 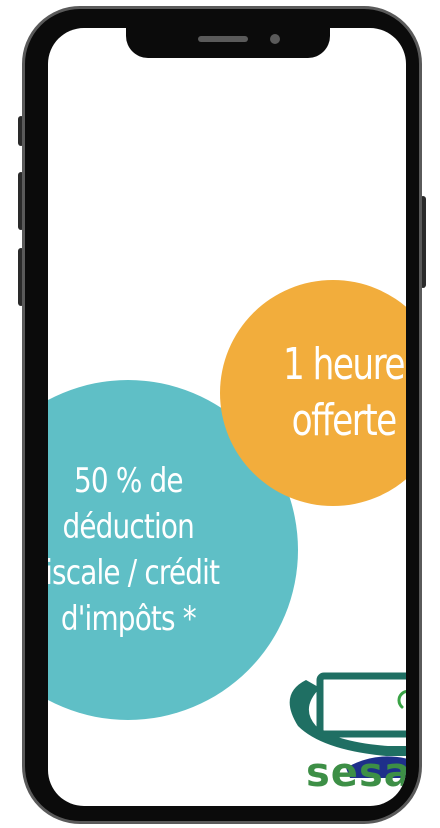 I want to click on brand-name: sesa, so click(x=356, y=773).